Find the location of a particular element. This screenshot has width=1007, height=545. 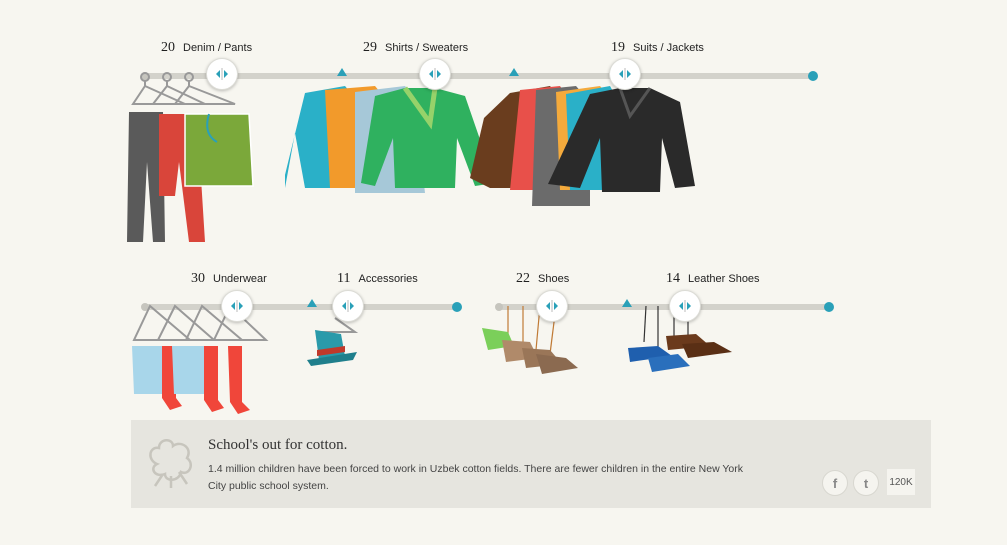

category-count: 30 is located at coordinates (198, 278).